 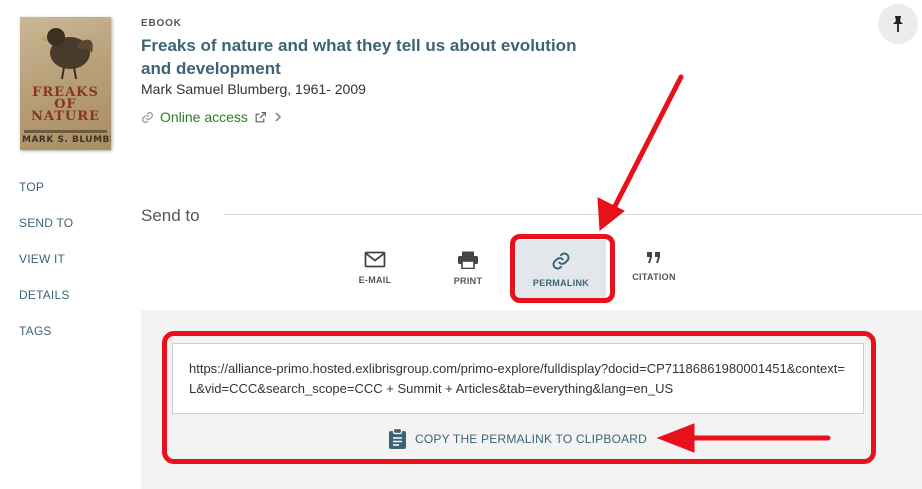 I want to click on printer-icon, so click(x=468, y=260).